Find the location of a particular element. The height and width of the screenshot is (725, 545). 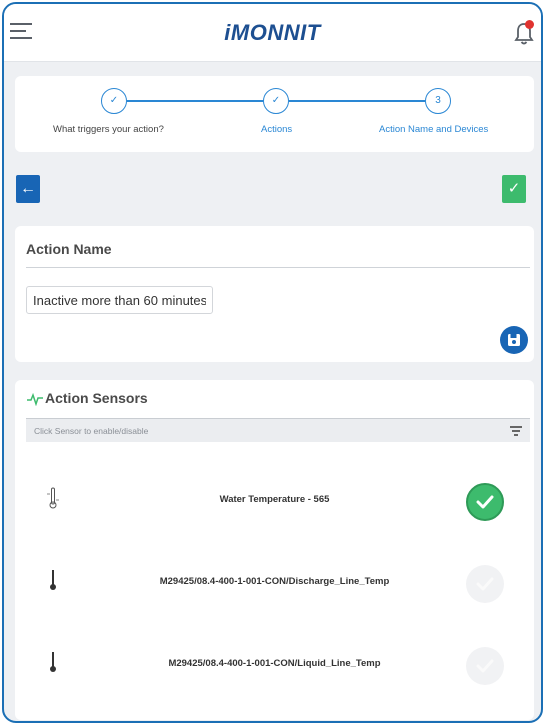

action-sensors-heading: Action Sensors is located at coordinates (96, 398).